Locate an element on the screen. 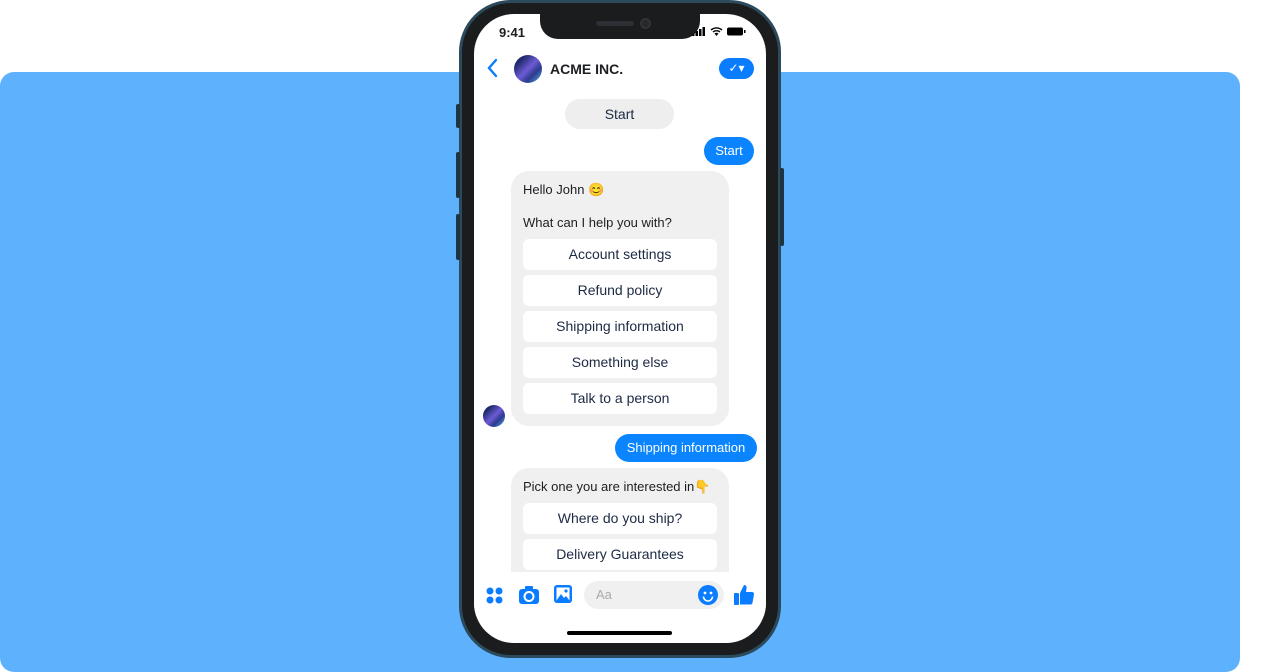  status-time: 9:41 is located at coordinates (512, 32).